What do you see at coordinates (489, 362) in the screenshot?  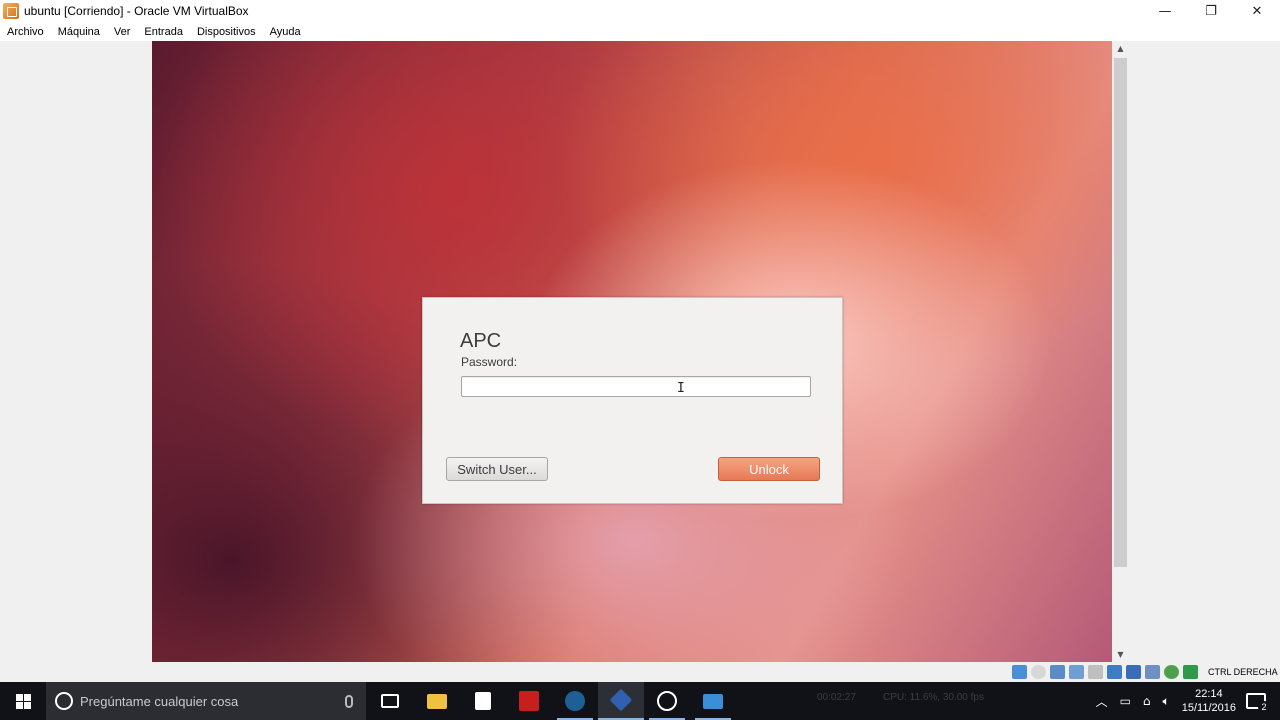 I see `password-label: Password:` at bounding box center [489, 362].